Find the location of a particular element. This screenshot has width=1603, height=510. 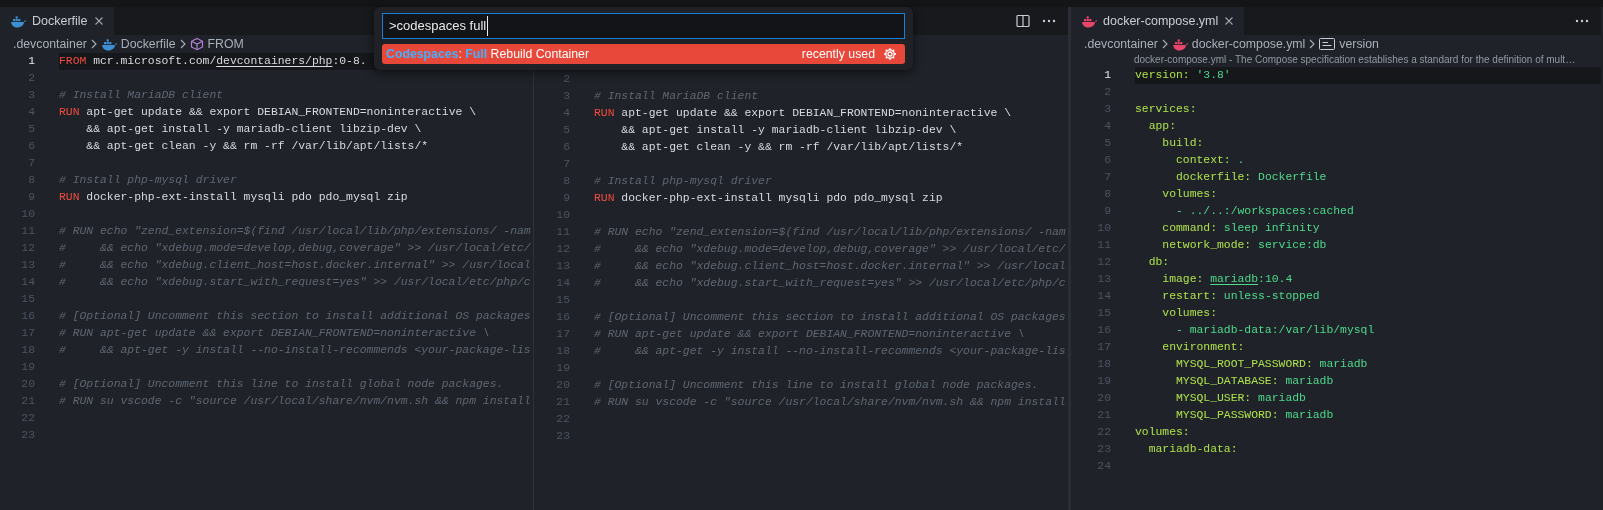

code-line: services: is located at coordinates (1166, 109).